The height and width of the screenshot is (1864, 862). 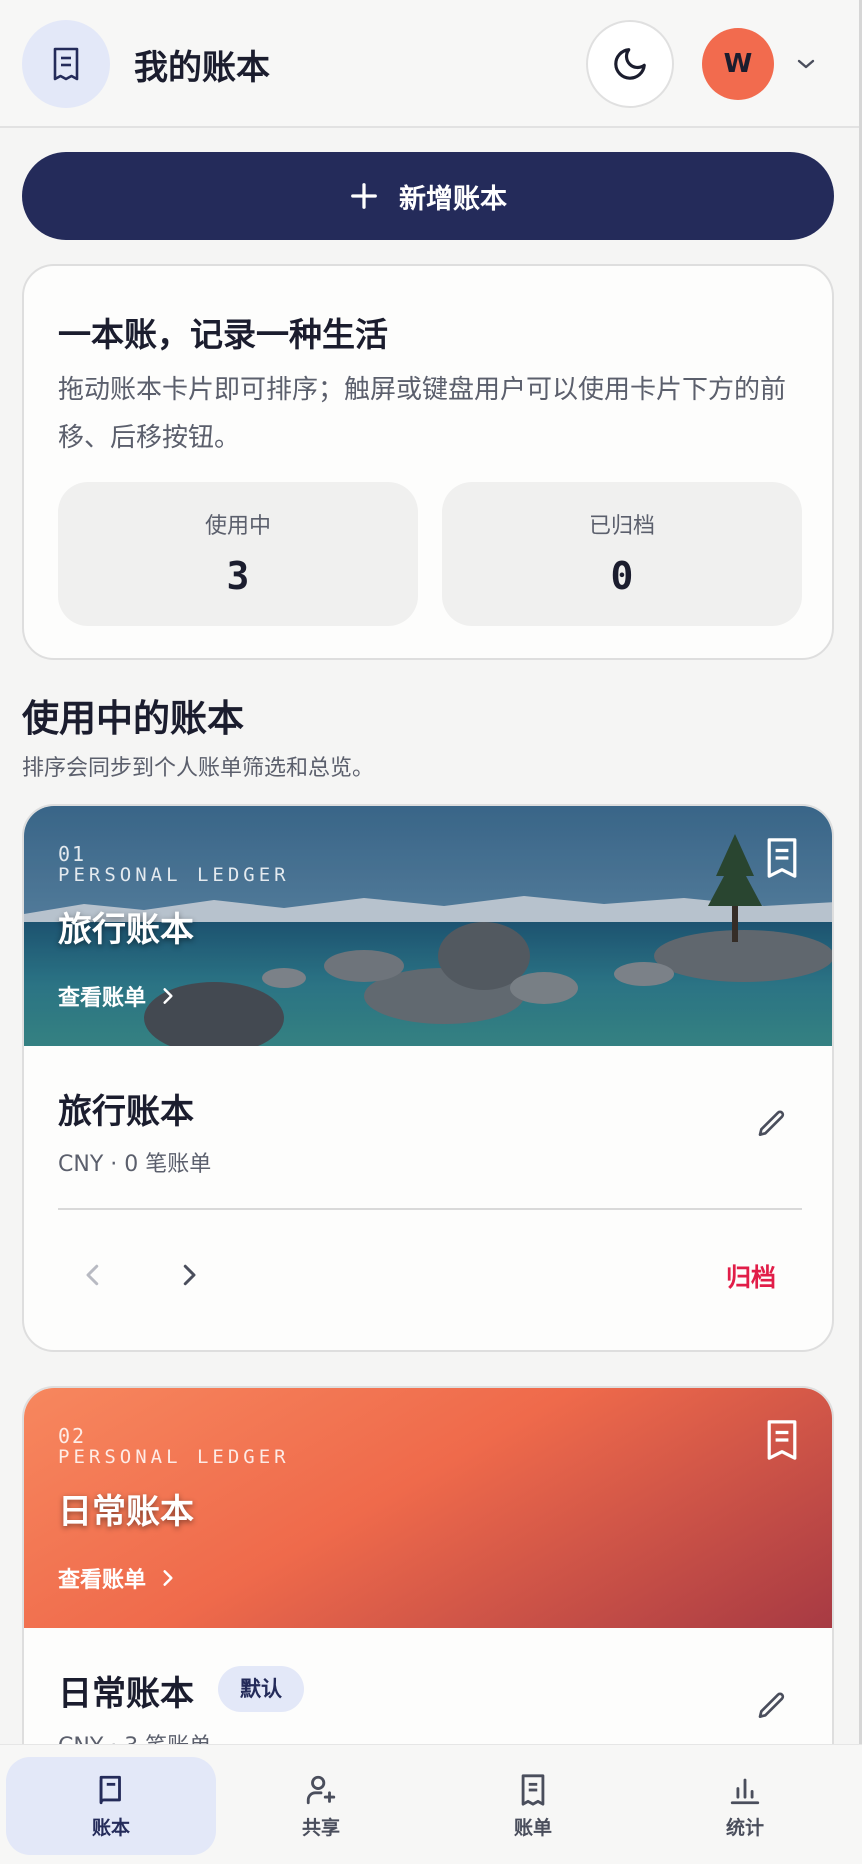 I want to click on book-icon, so click(x=110, y=1789).